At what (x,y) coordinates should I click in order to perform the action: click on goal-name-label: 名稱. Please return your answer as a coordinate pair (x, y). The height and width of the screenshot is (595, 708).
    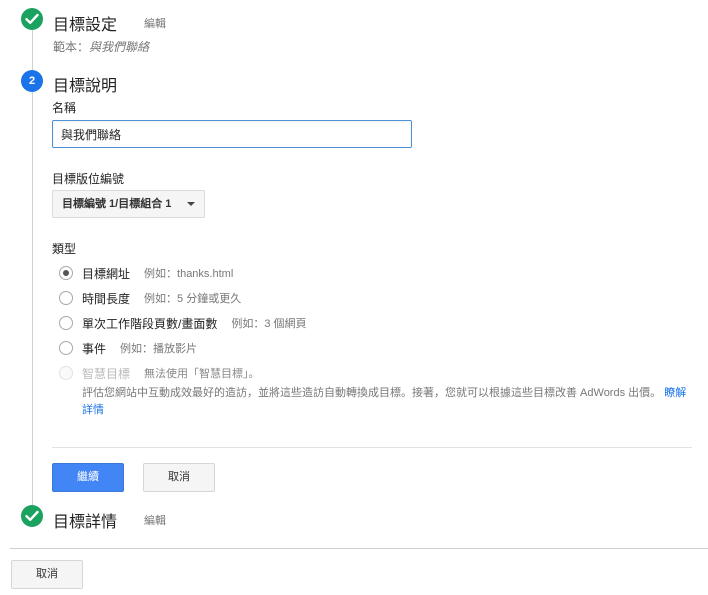
    Looking at the image, I should click on (64, 108).